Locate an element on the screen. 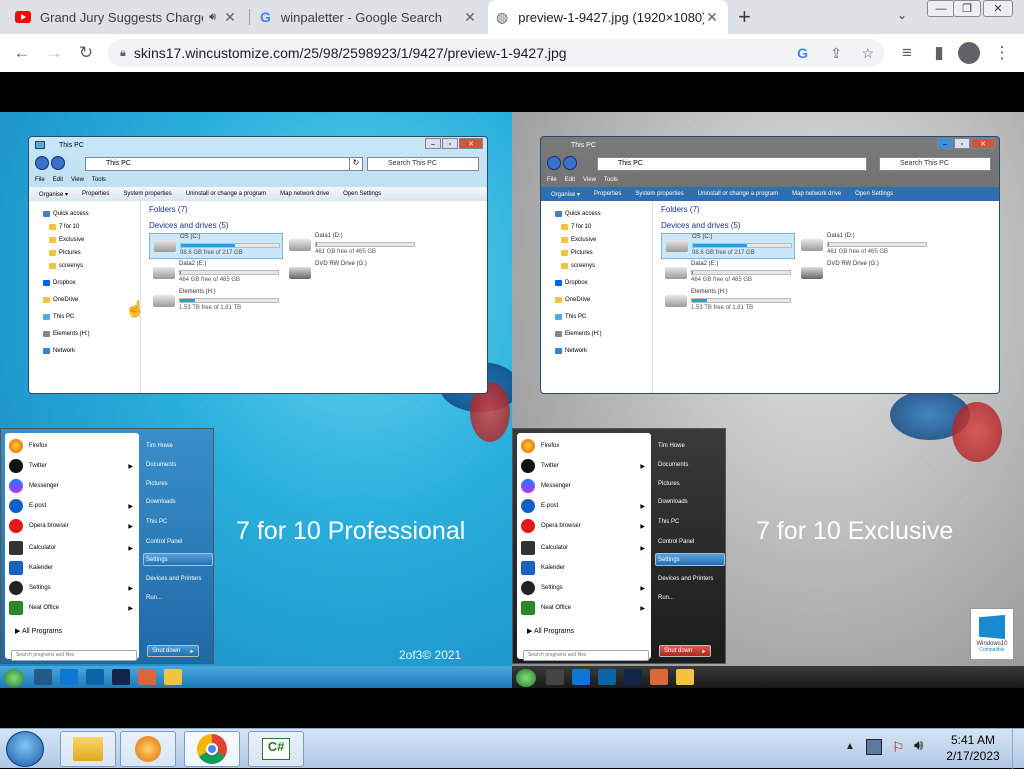 The height and width of the screenshot is (769, 1024). taskbar-chrome is located at coordinates (212, 749).